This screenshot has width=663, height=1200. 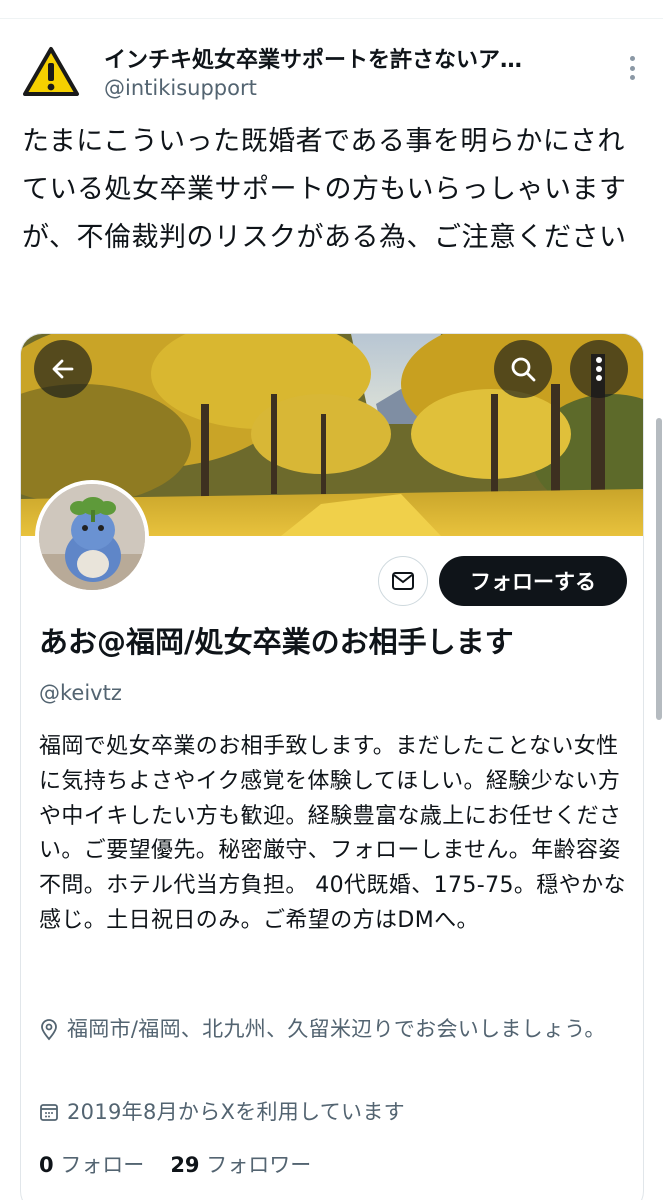 I want to click on follow-button: フォローする, so click(x=533, y=581).